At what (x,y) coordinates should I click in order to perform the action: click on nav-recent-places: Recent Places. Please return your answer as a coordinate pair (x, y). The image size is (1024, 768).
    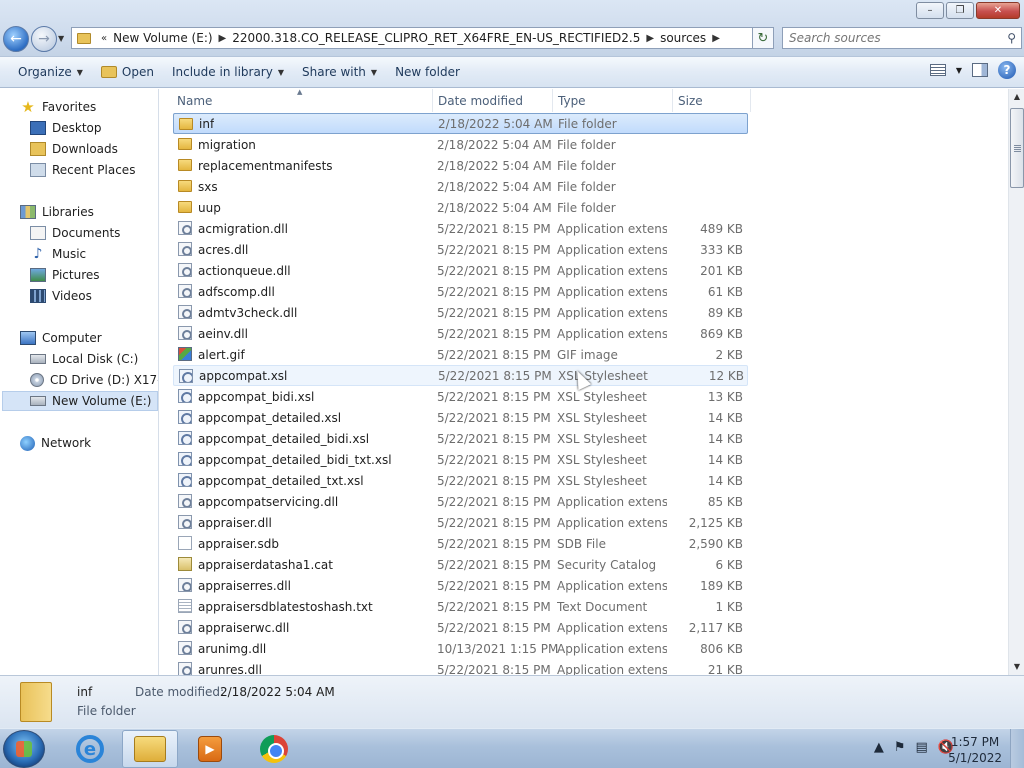
    Looking at the image, I should click on (82, 170).